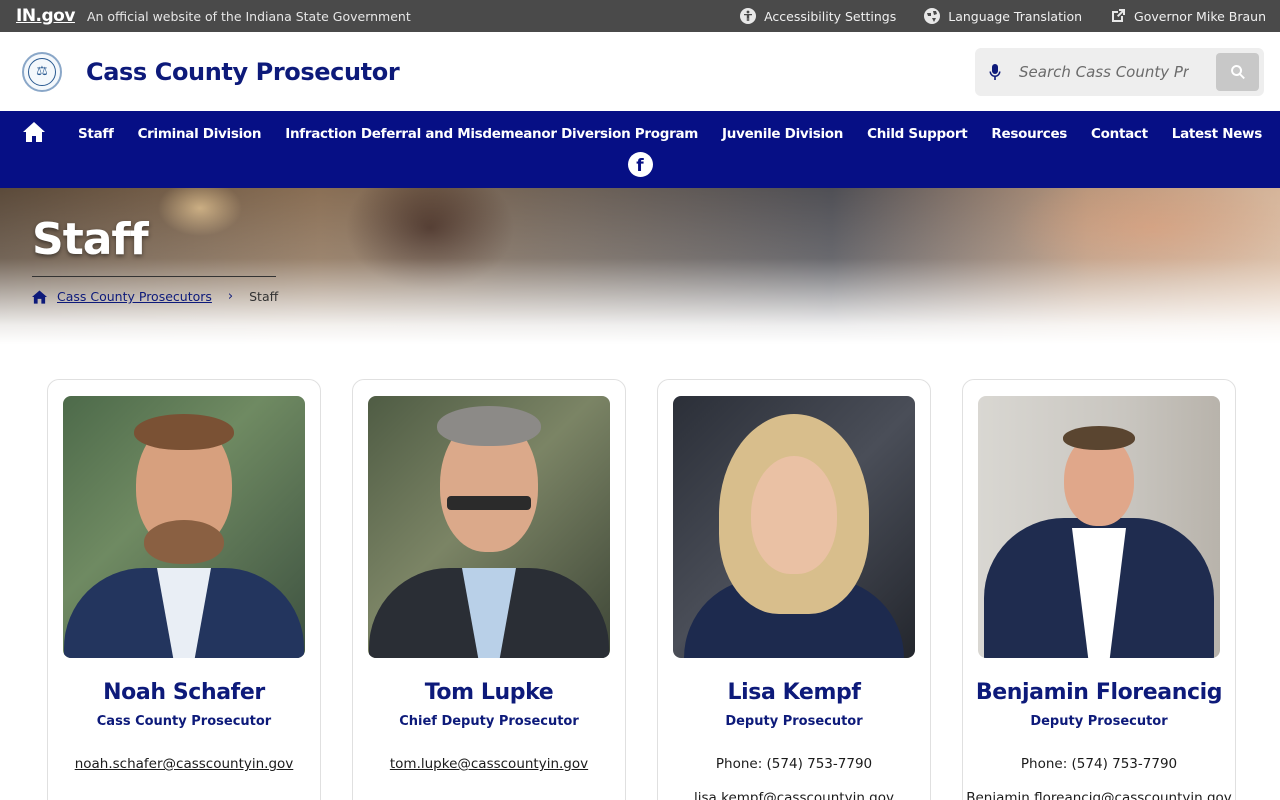  Describe the element at coordinates (1119, 134) in the screenshot. I see `nav-item-contact: Contact` at that location.